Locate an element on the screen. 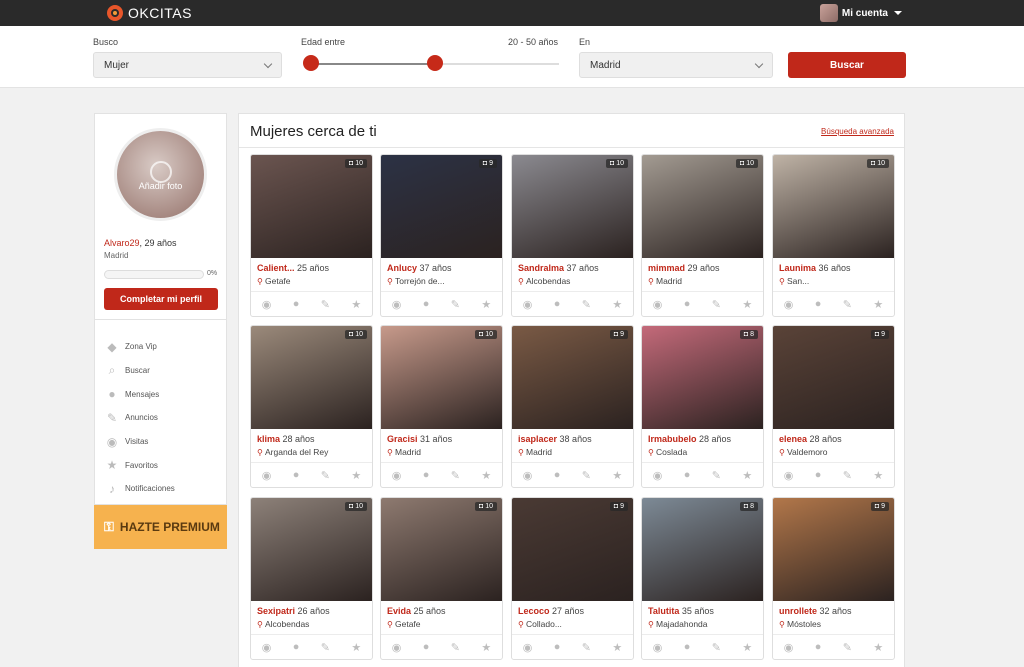 This screenshot has width=1024, height=667. sidebar-item-mensajes: ● Mensajes is located at coordinates (160, 394).